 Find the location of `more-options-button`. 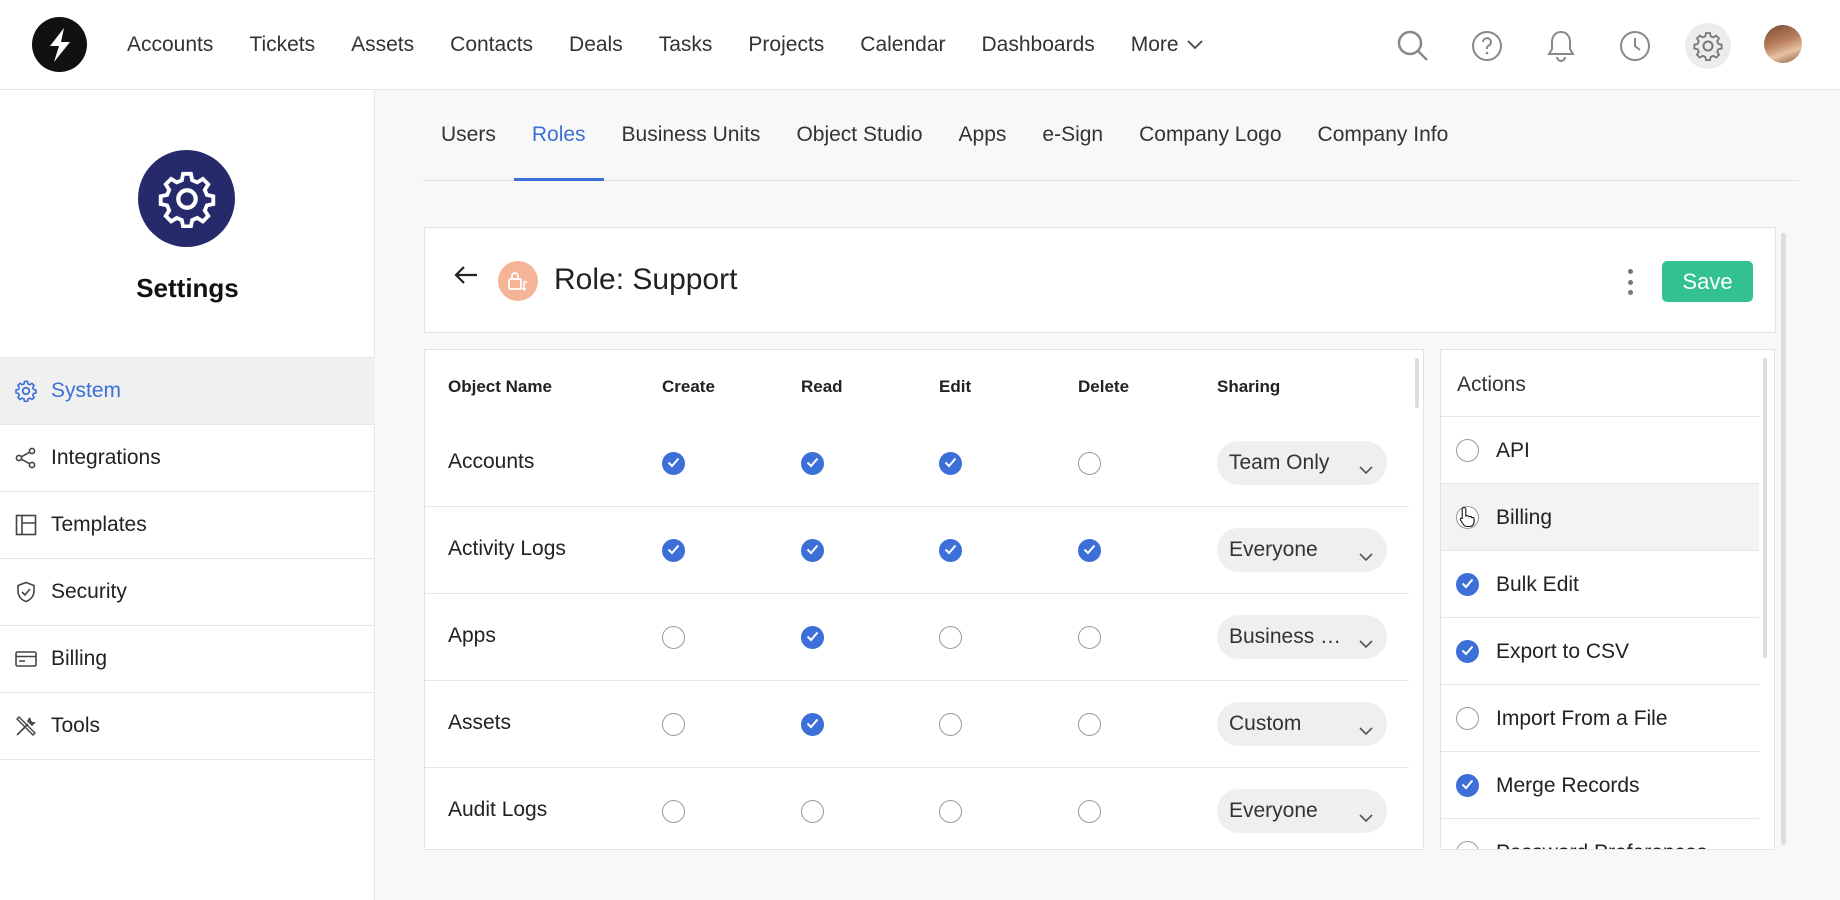

more-options-button is located at coordinates (1630, 282).